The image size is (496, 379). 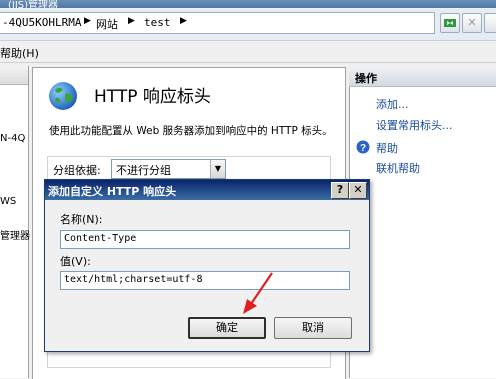 I want to click on annotation-arrow-icon, so click(x=258, y=293).